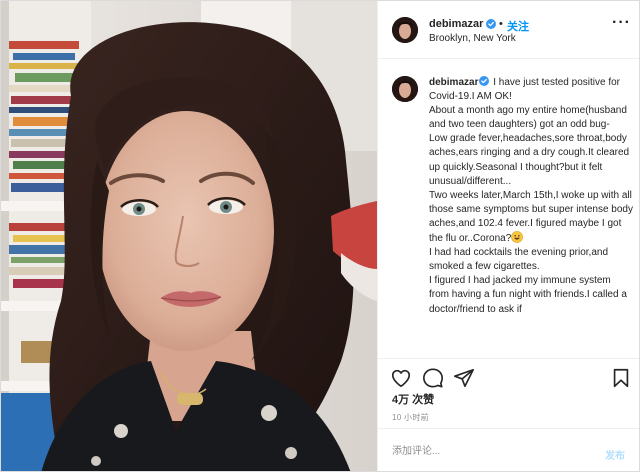  I want to click on post-timestamp: 10 小时前, so click(410, 417).